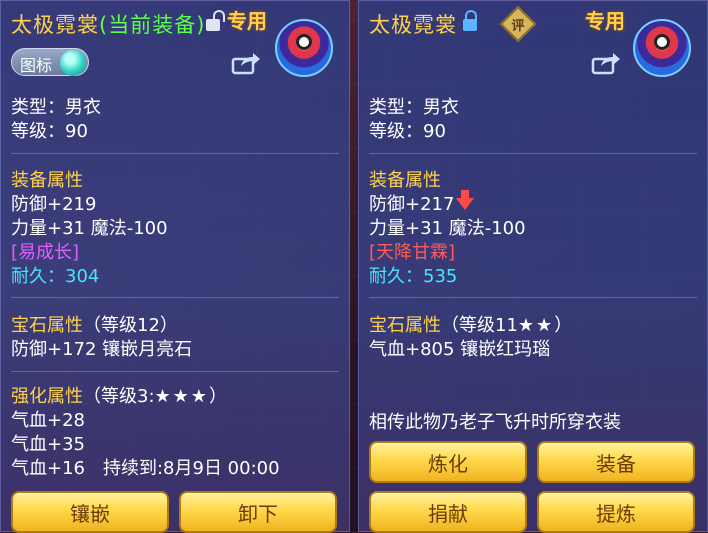 The height and width of the screenshot is (533, 708). What do you see at coordinates (215, 20) in the screenshot?
I see `lock-open-icon` at bounding box center [215, 20].